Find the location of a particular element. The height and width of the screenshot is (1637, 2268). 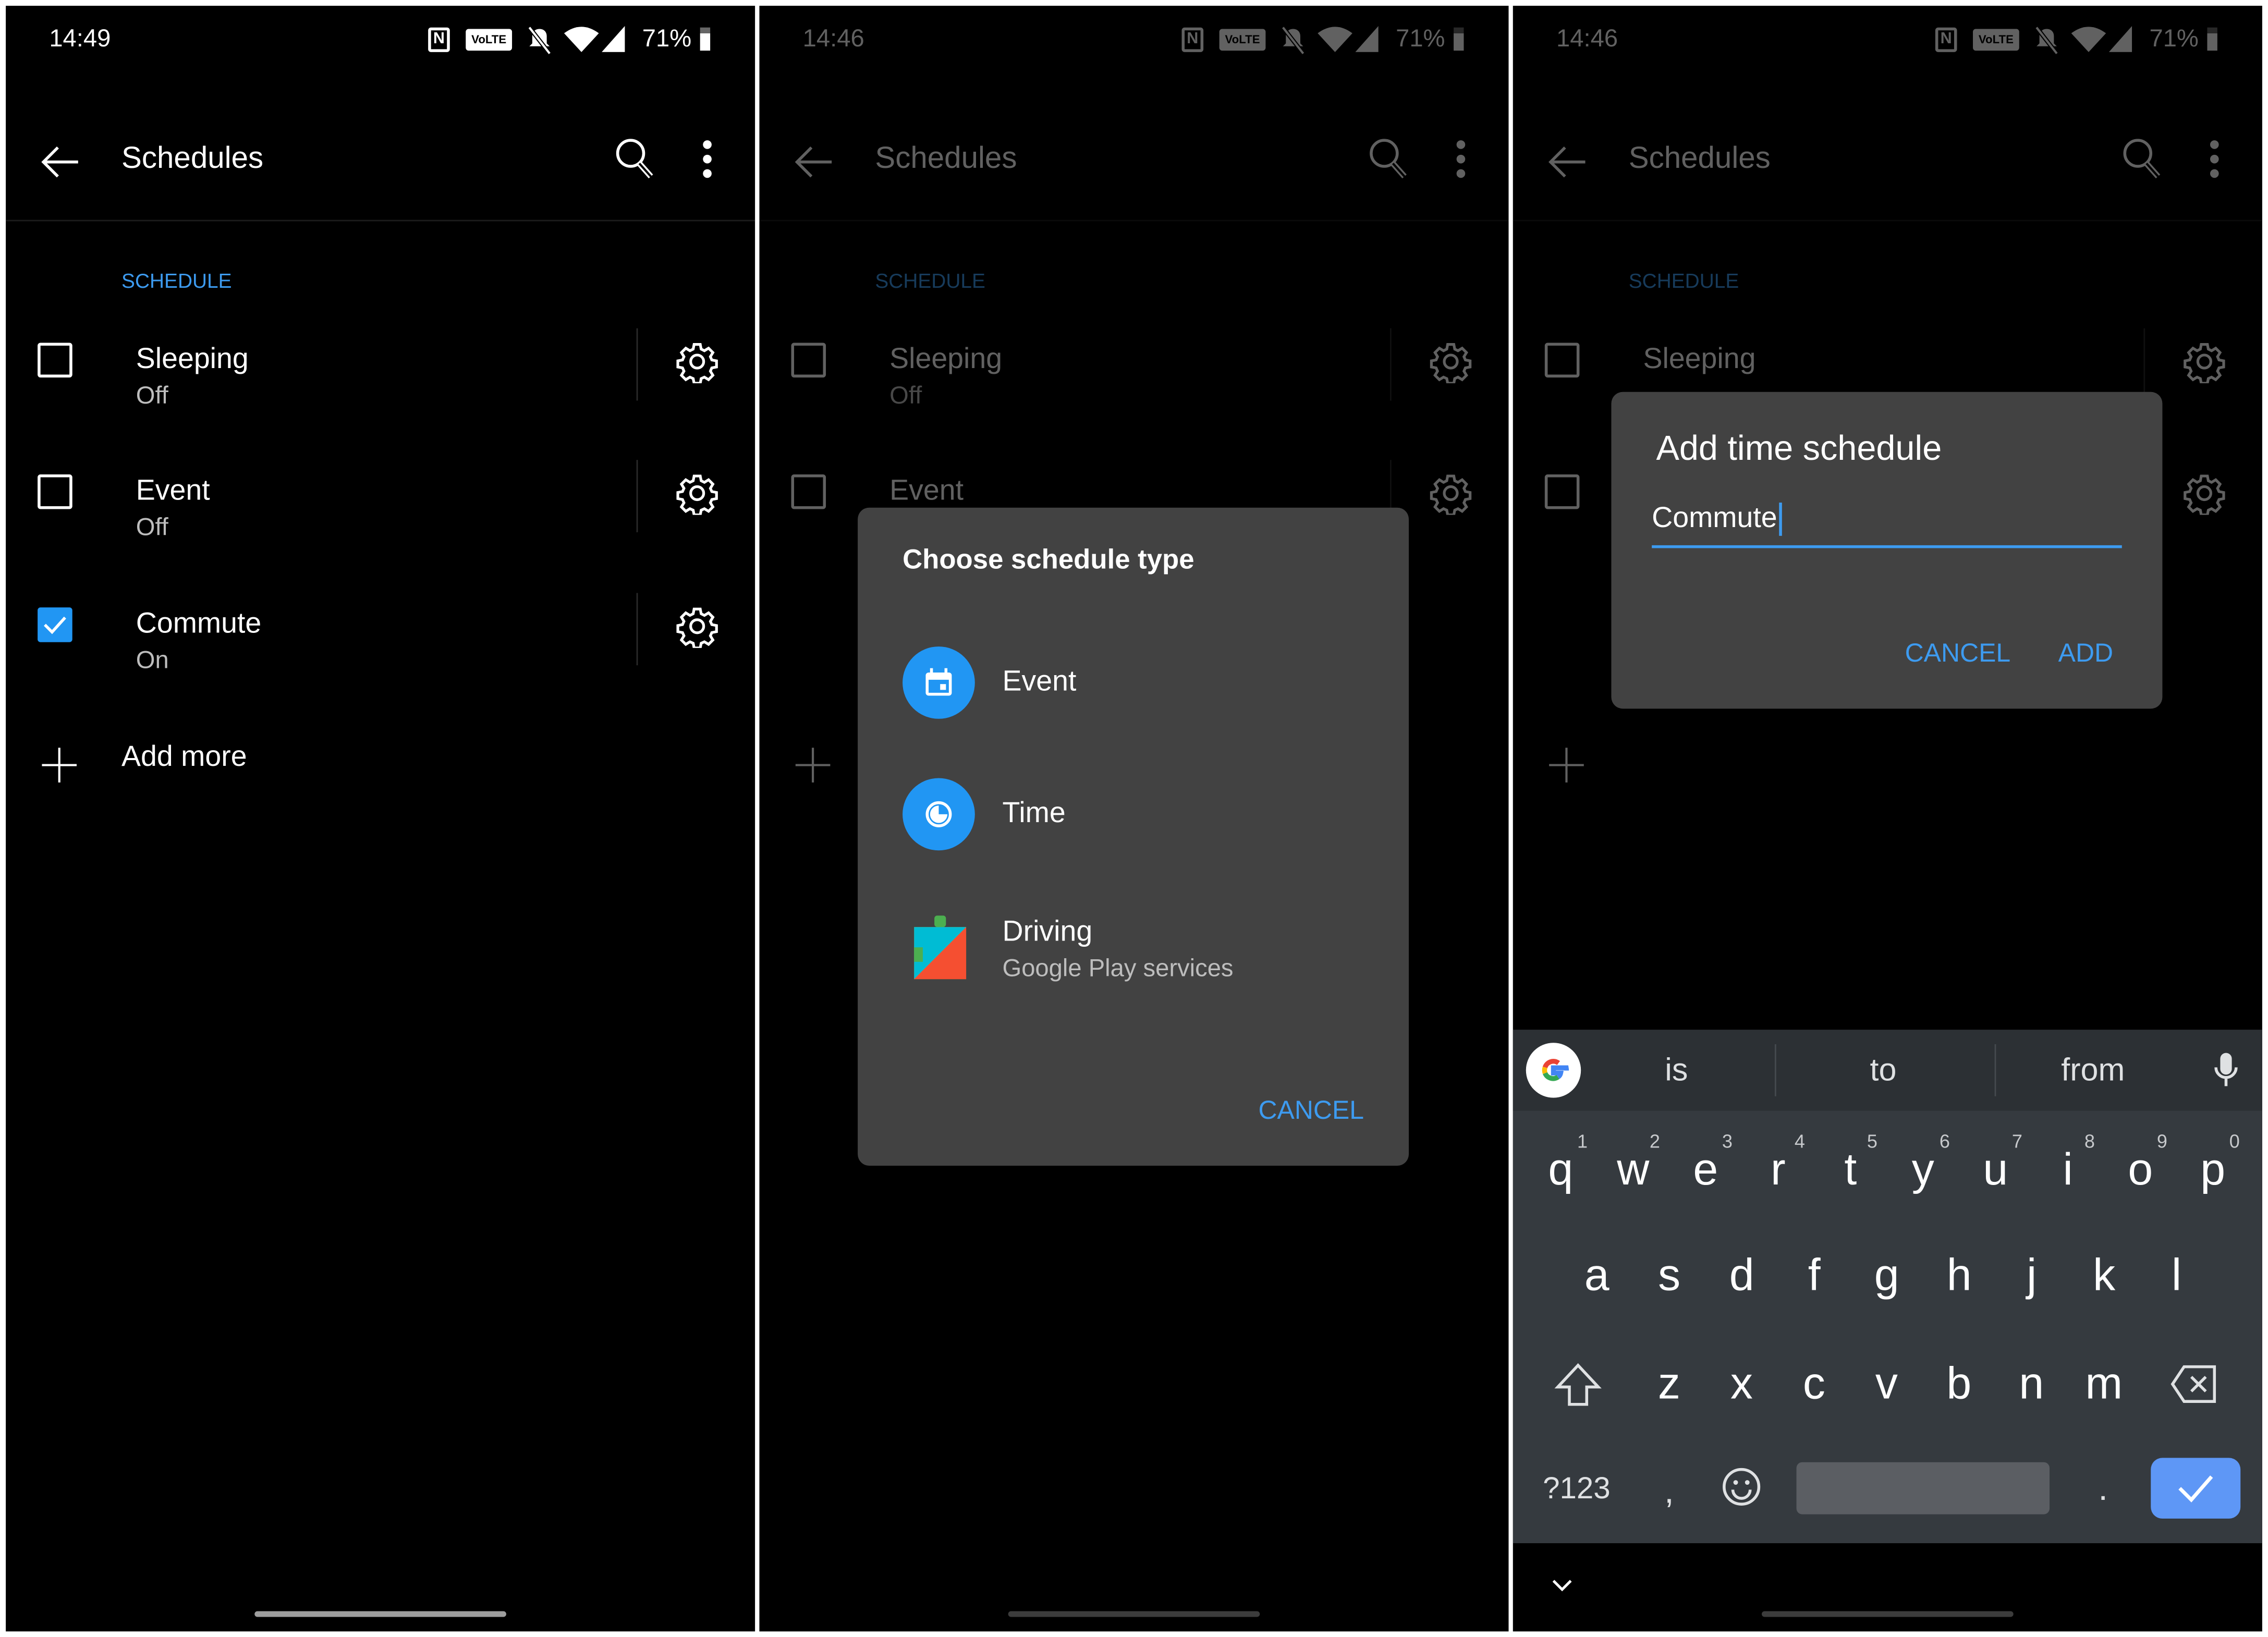

backspace-key is located at coordinates (2193, 1384).